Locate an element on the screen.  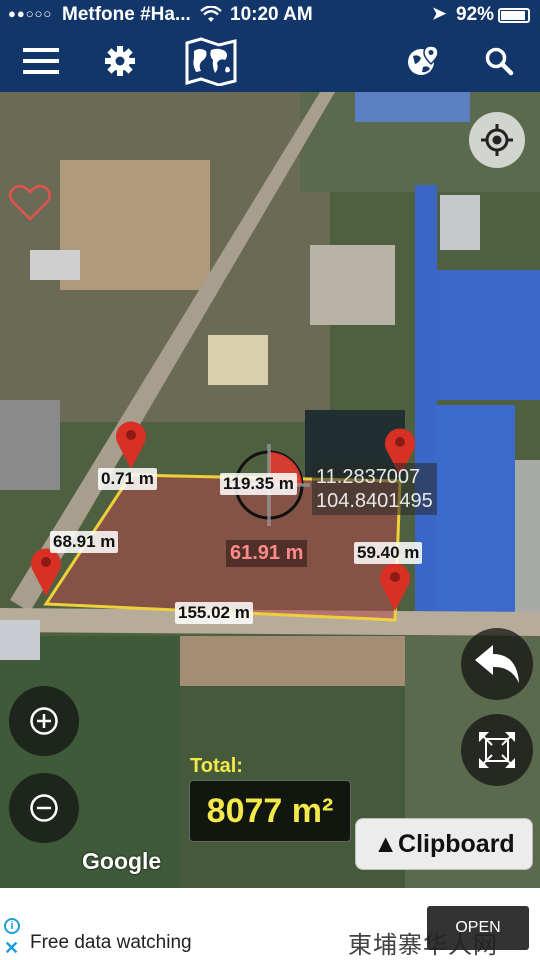
status-time: 10:20 AM is located at coordinates (271, 14).